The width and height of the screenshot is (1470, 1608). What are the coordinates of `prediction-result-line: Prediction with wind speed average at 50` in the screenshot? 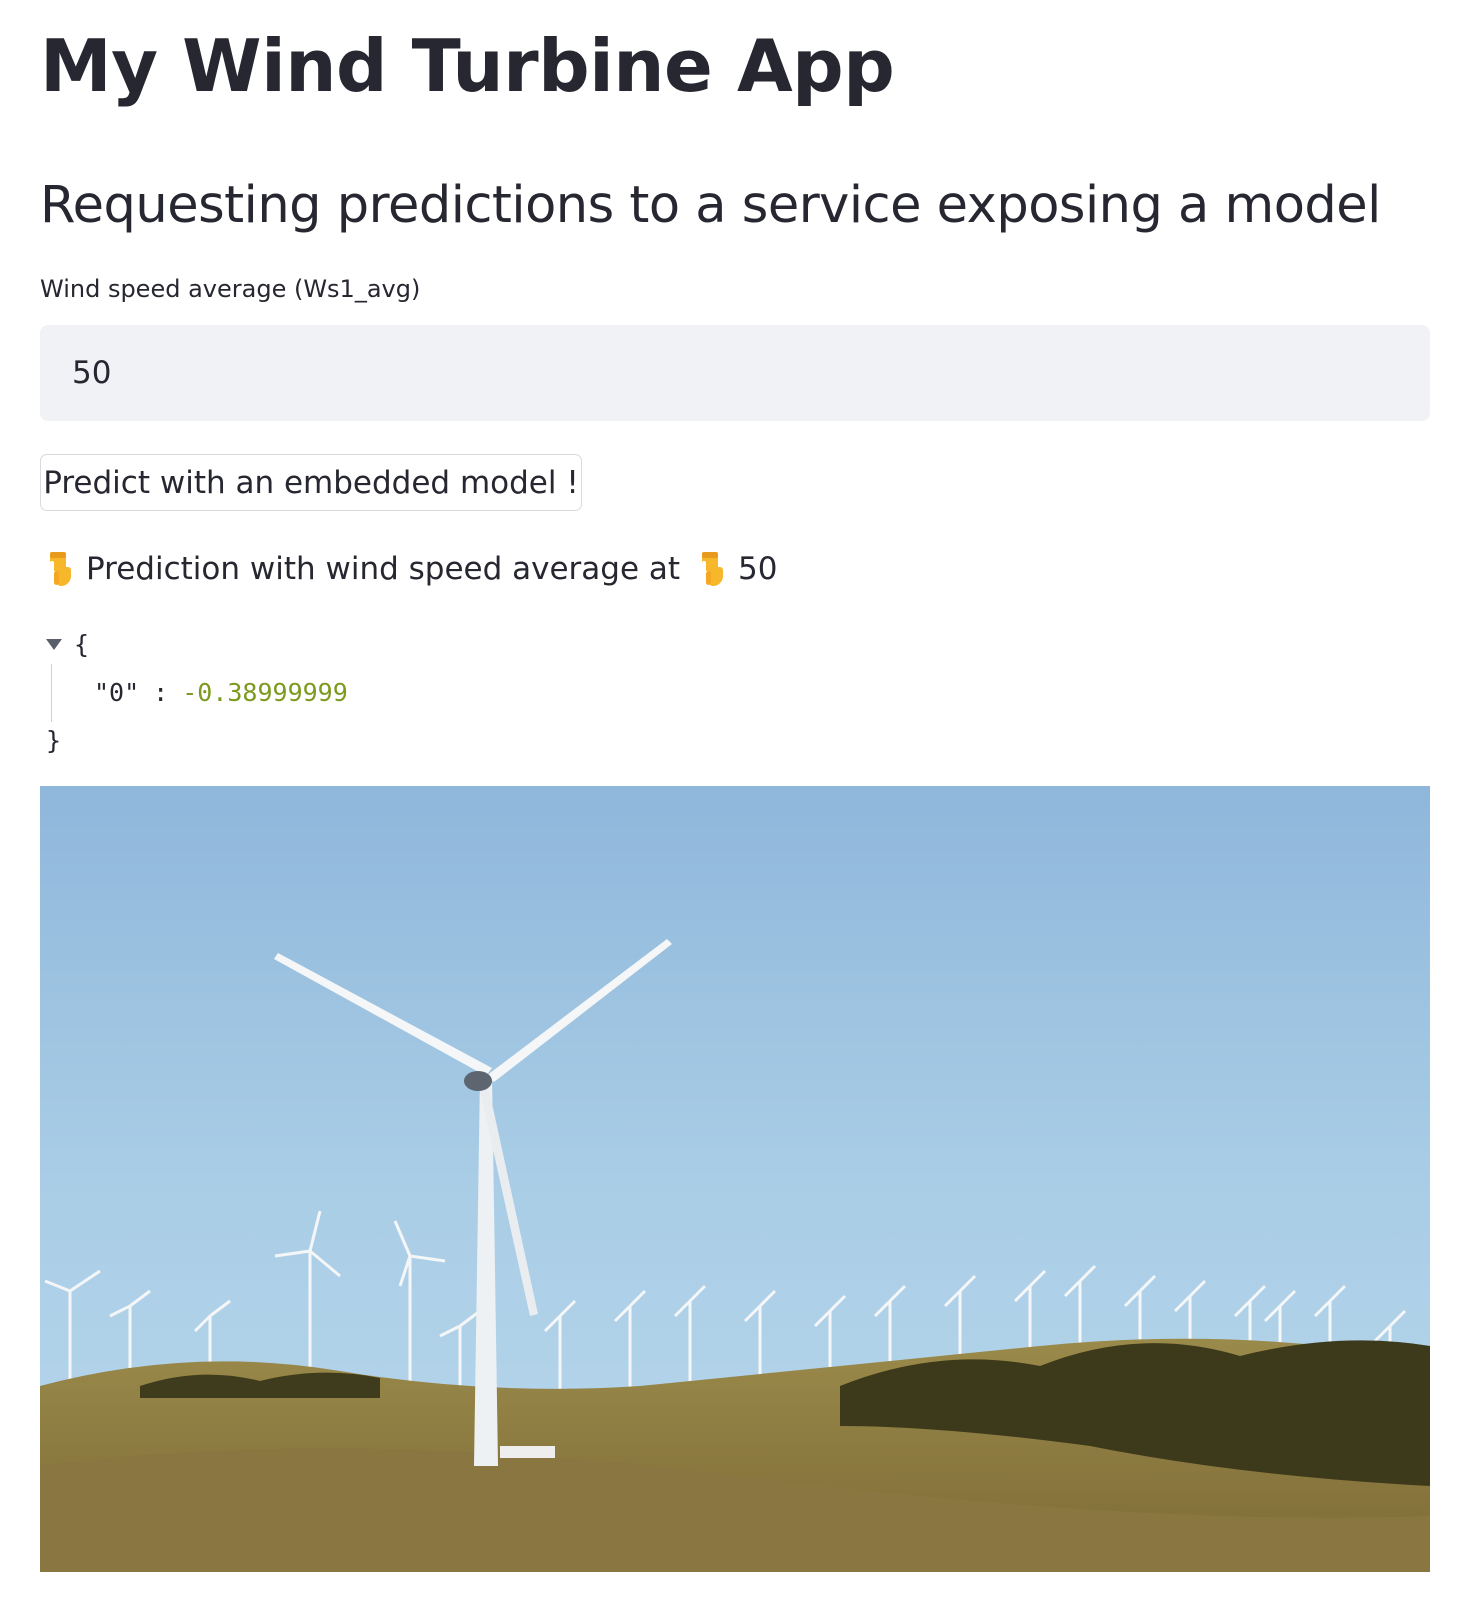 It's located at (409, 569).